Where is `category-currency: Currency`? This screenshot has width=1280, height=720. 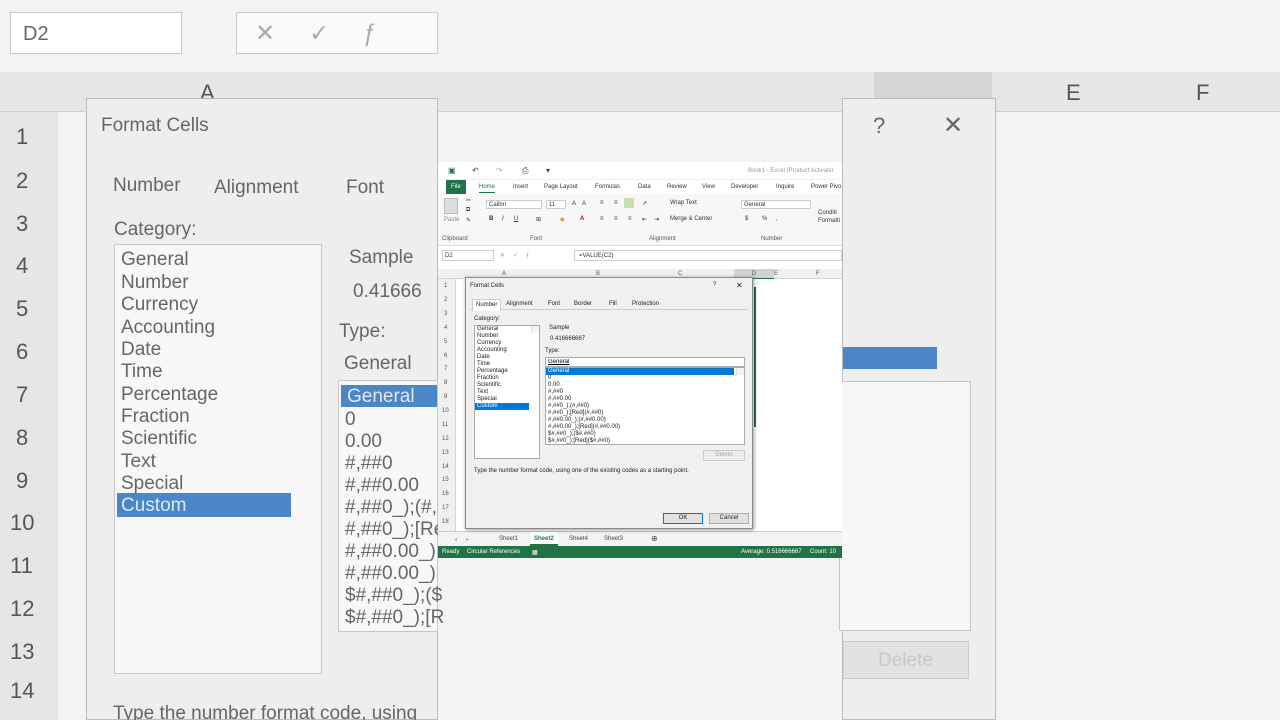
category-currency: Currency is located at coordinates (507, 343).